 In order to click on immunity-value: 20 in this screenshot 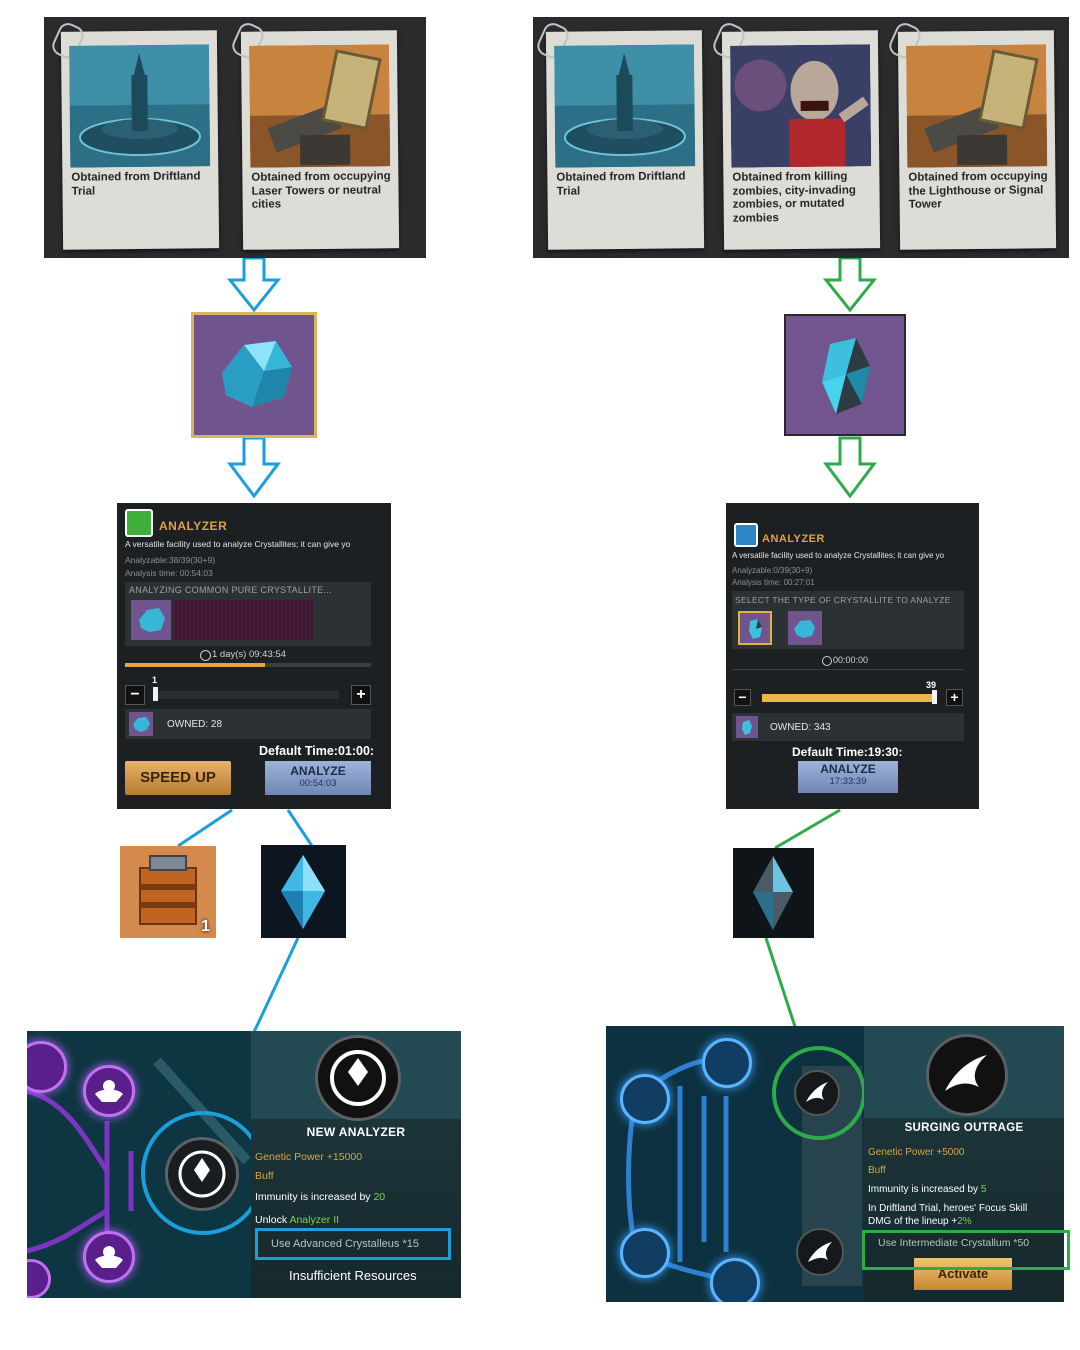, I will do `click(379, 1197)`.